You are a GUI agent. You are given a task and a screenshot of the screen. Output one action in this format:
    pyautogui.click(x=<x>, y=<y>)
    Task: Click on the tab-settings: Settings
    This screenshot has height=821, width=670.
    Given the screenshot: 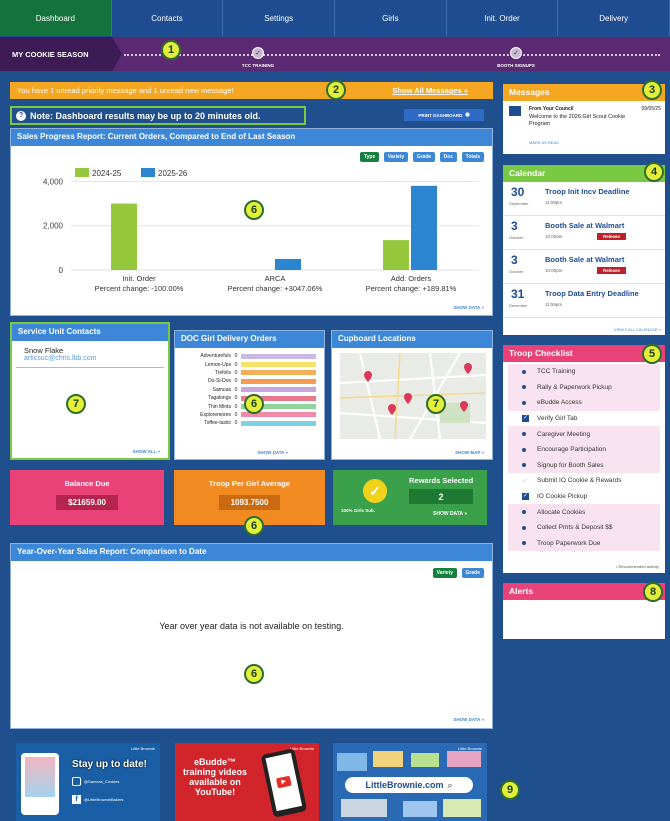 What is the action you would take?
    pyautogui.click(x=279, y=18)
    